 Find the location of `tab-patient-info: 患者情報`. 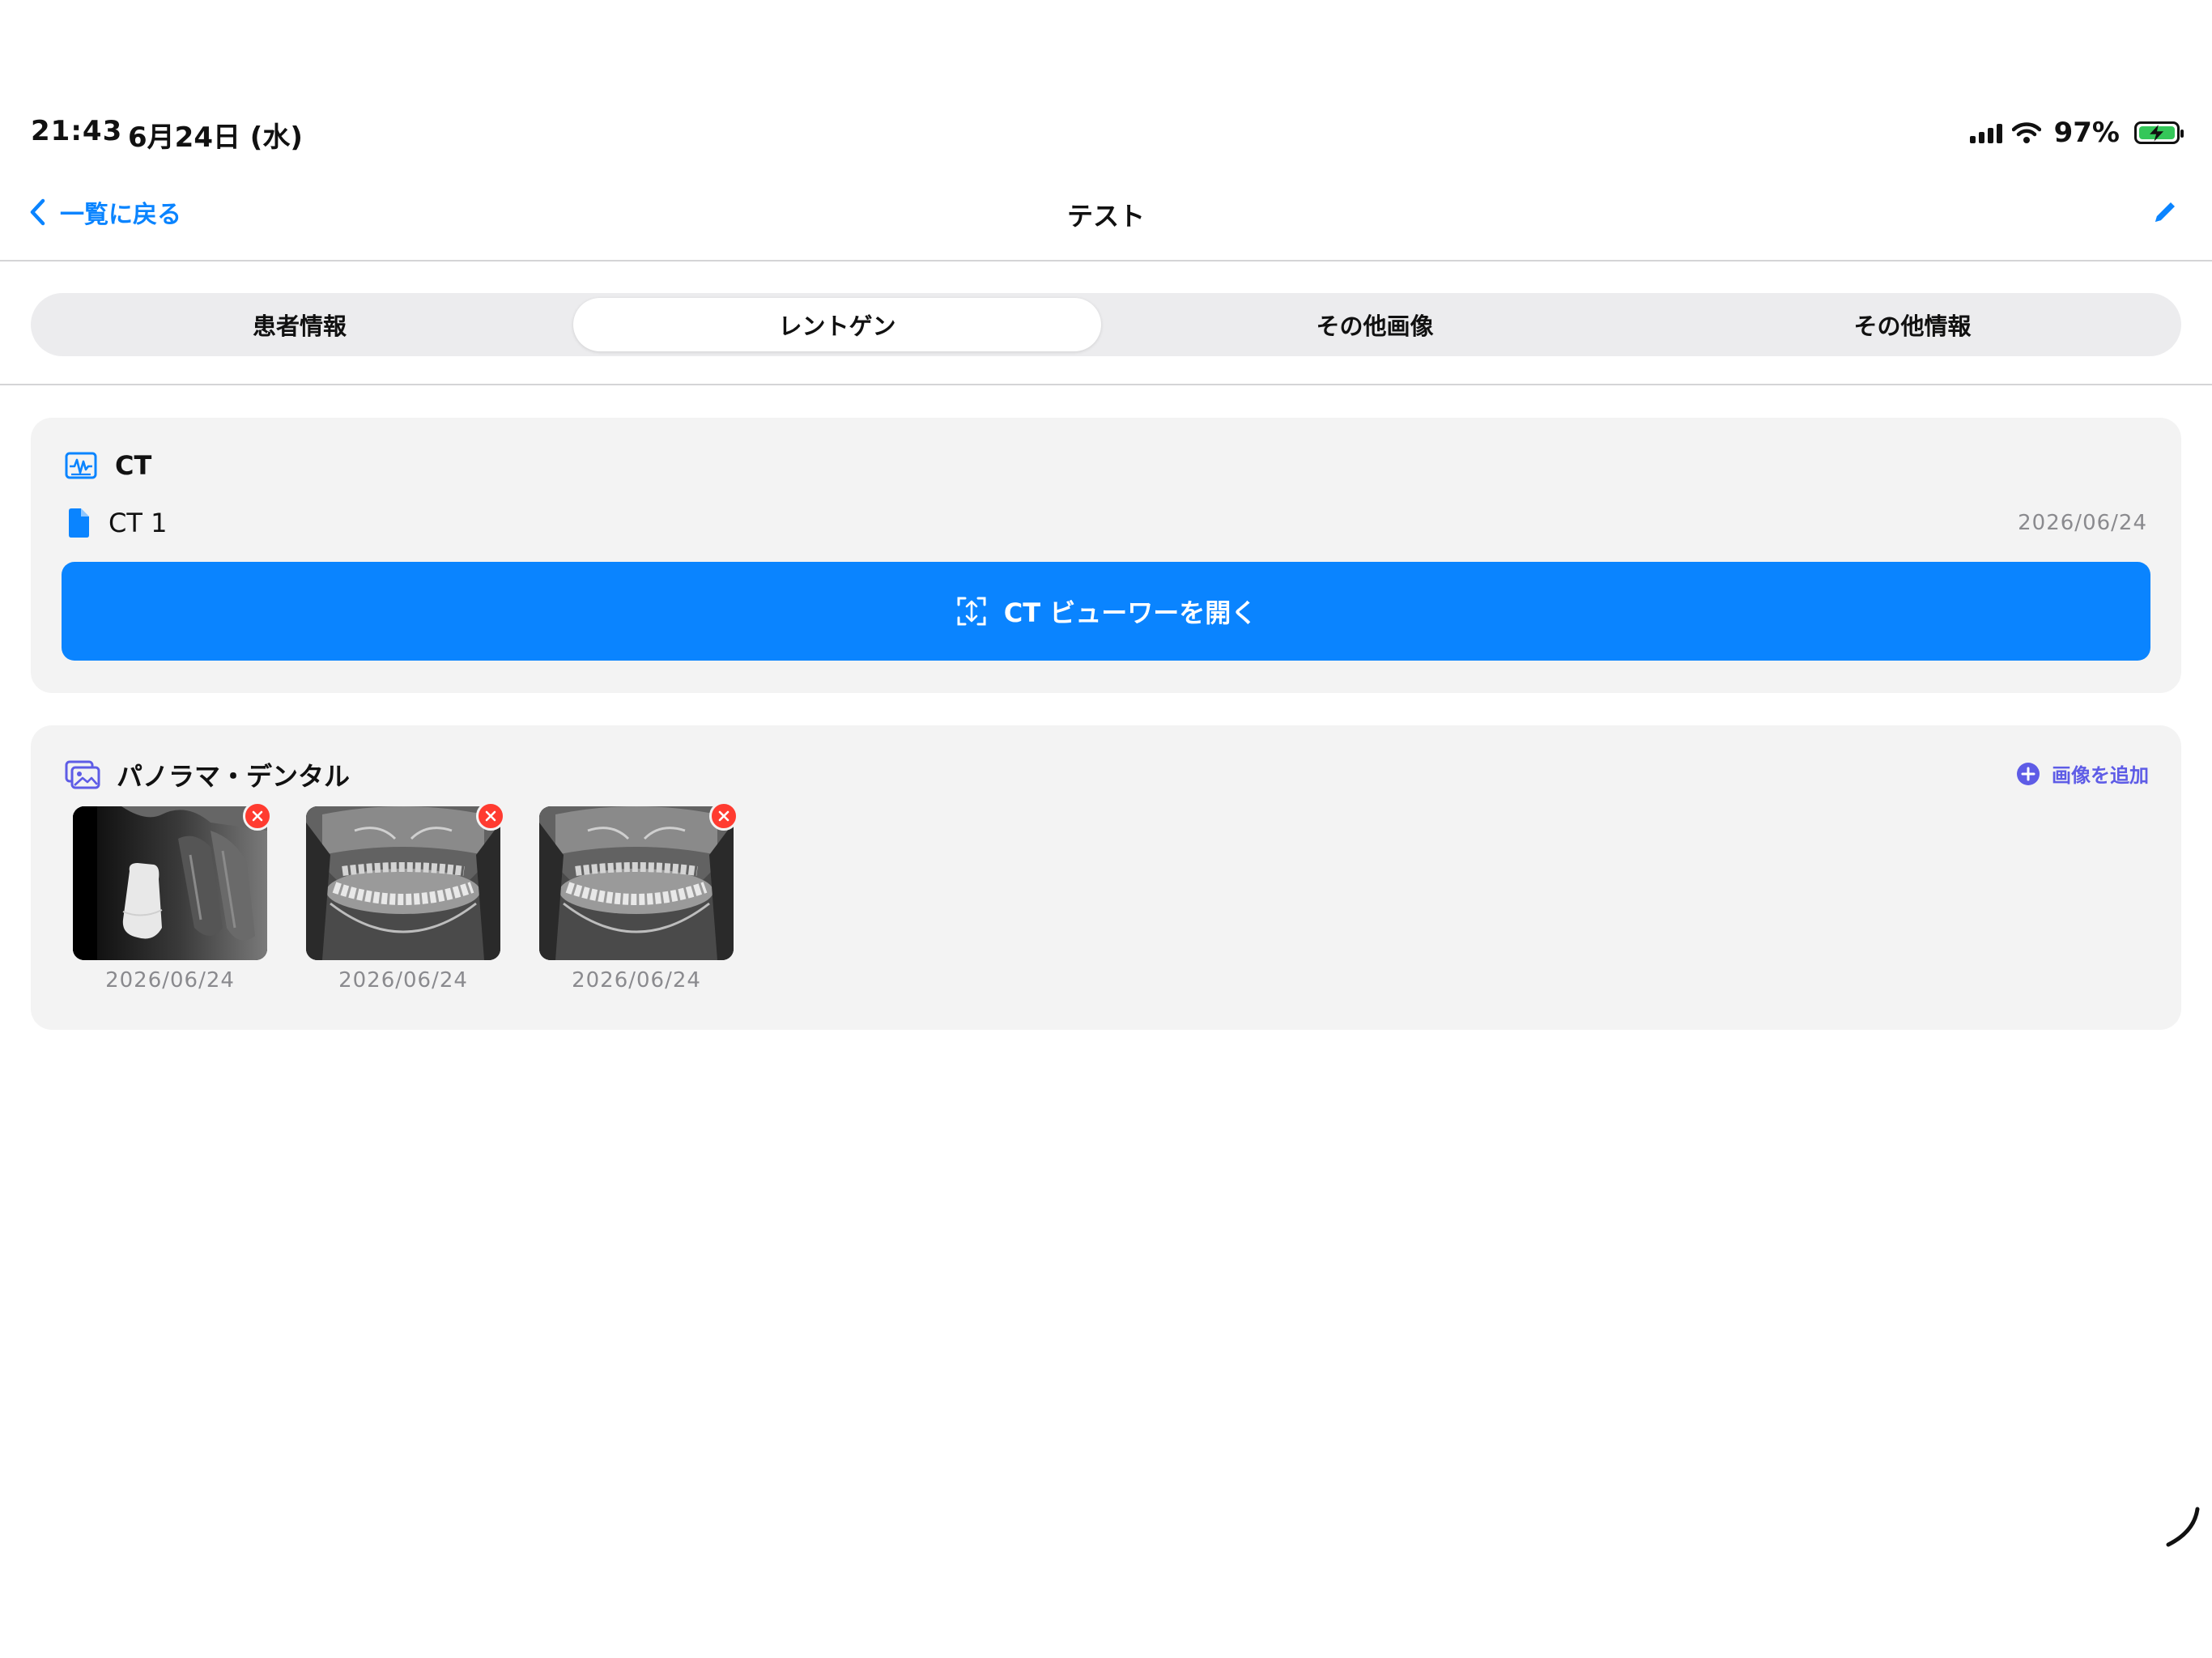

tab-patient-info: 患者情報 is located at coordinates (300, 324).